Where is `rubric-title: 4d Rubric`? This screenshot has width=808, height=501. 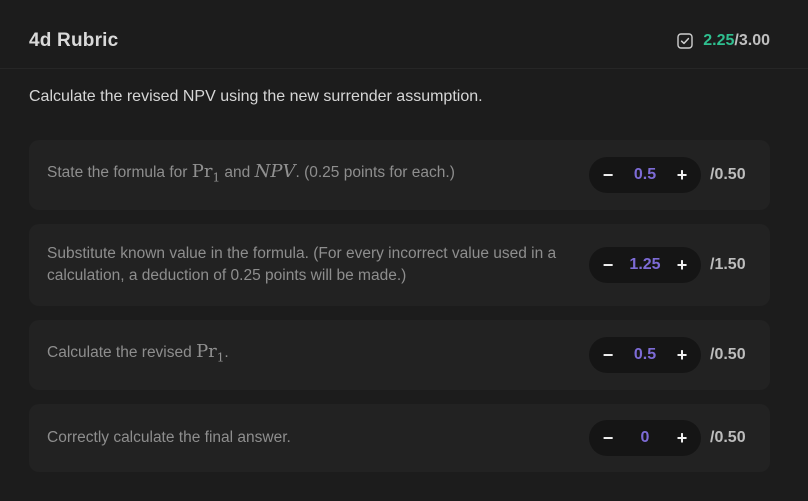 rubric-title: 4d Rubric is located at coordinates (74, 40).